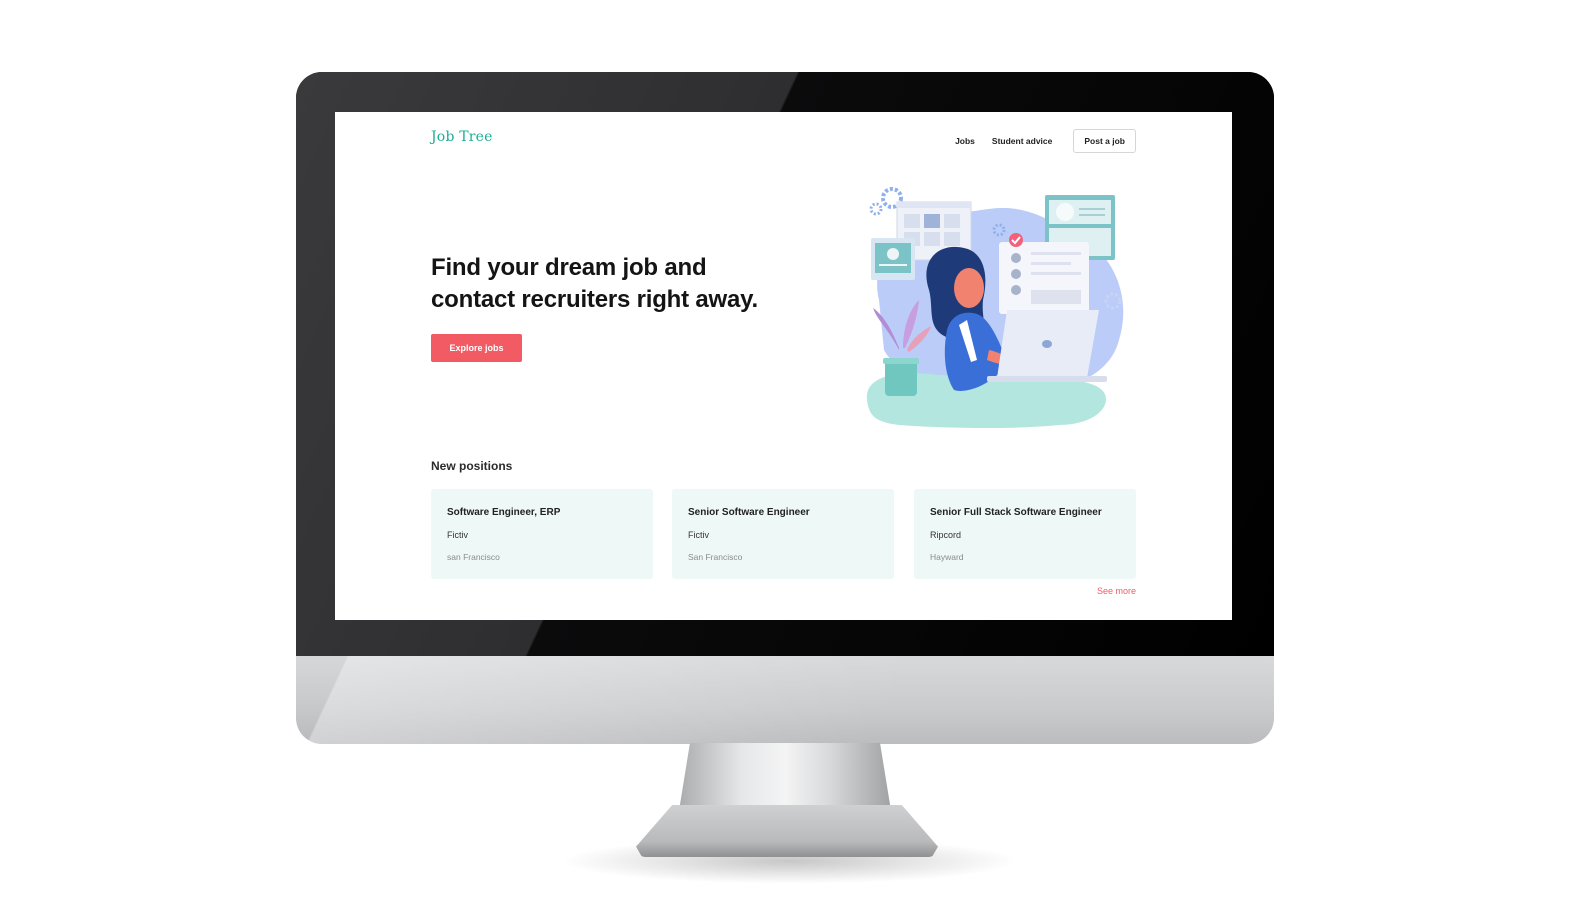 This screenshot has width=1590, height=897. I want to click on headline-line-1: Find your dream job and, so click(569, 267).